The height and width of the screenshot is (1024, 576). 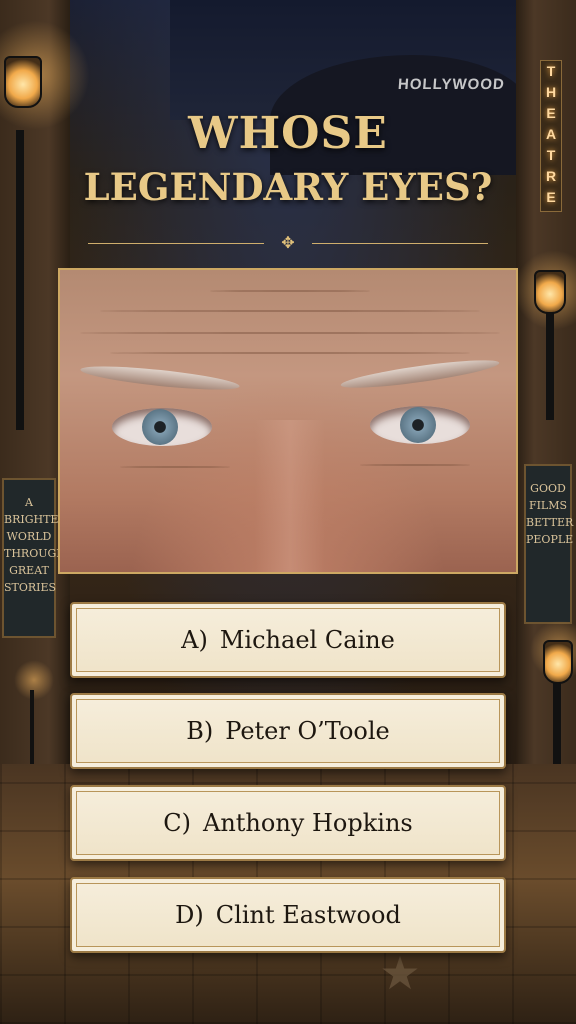 What do you see at coordinates (420, 374) in the screenshot?
I see `right-eyebrow` at bounding box center [420, 374].